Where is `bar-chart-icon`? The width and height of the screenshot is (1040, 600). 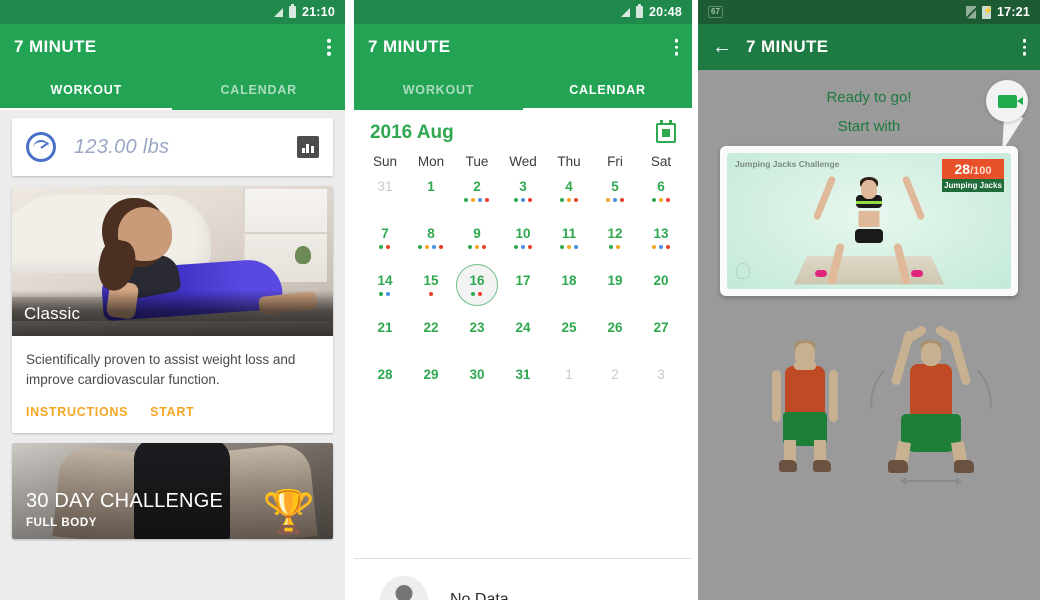 bar-chart-icon is located at coordinates (307, 147).